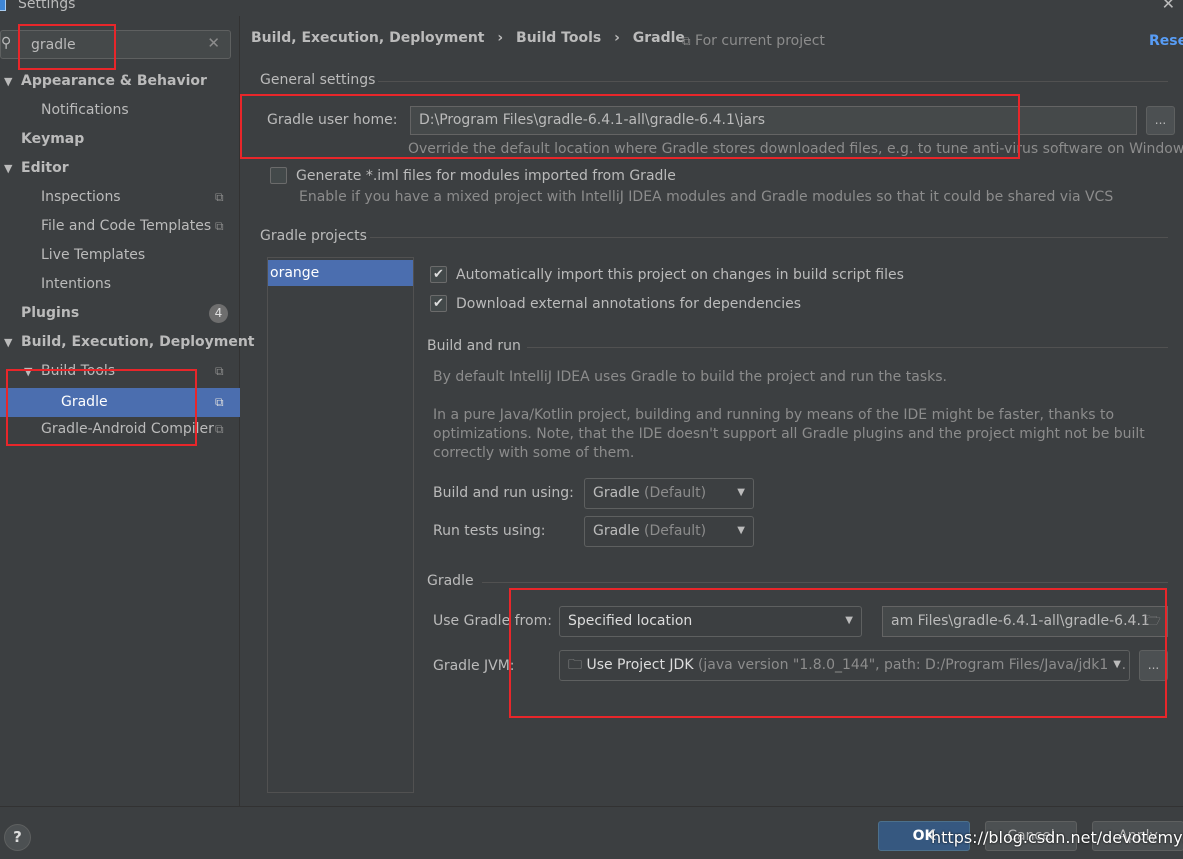 This screenshot has width=1183, height=859. What do you see at coordinates (534, 453) in the screenshot?
I see `build-run-desc: correctly with some of them.` at bounding box center [534, 453].